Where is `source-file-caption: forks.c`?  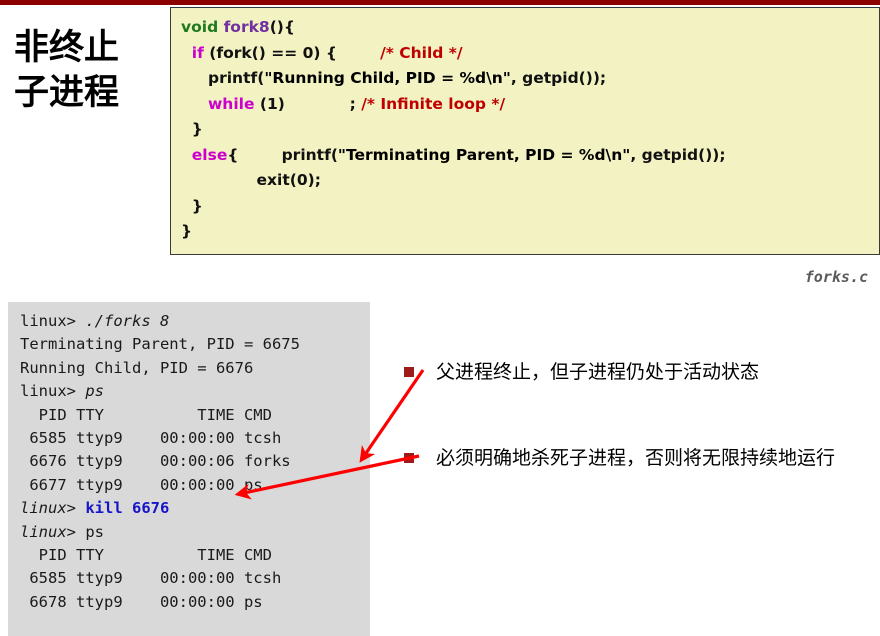 source-file-caption: forks.c is located at coordinates (836, 277).